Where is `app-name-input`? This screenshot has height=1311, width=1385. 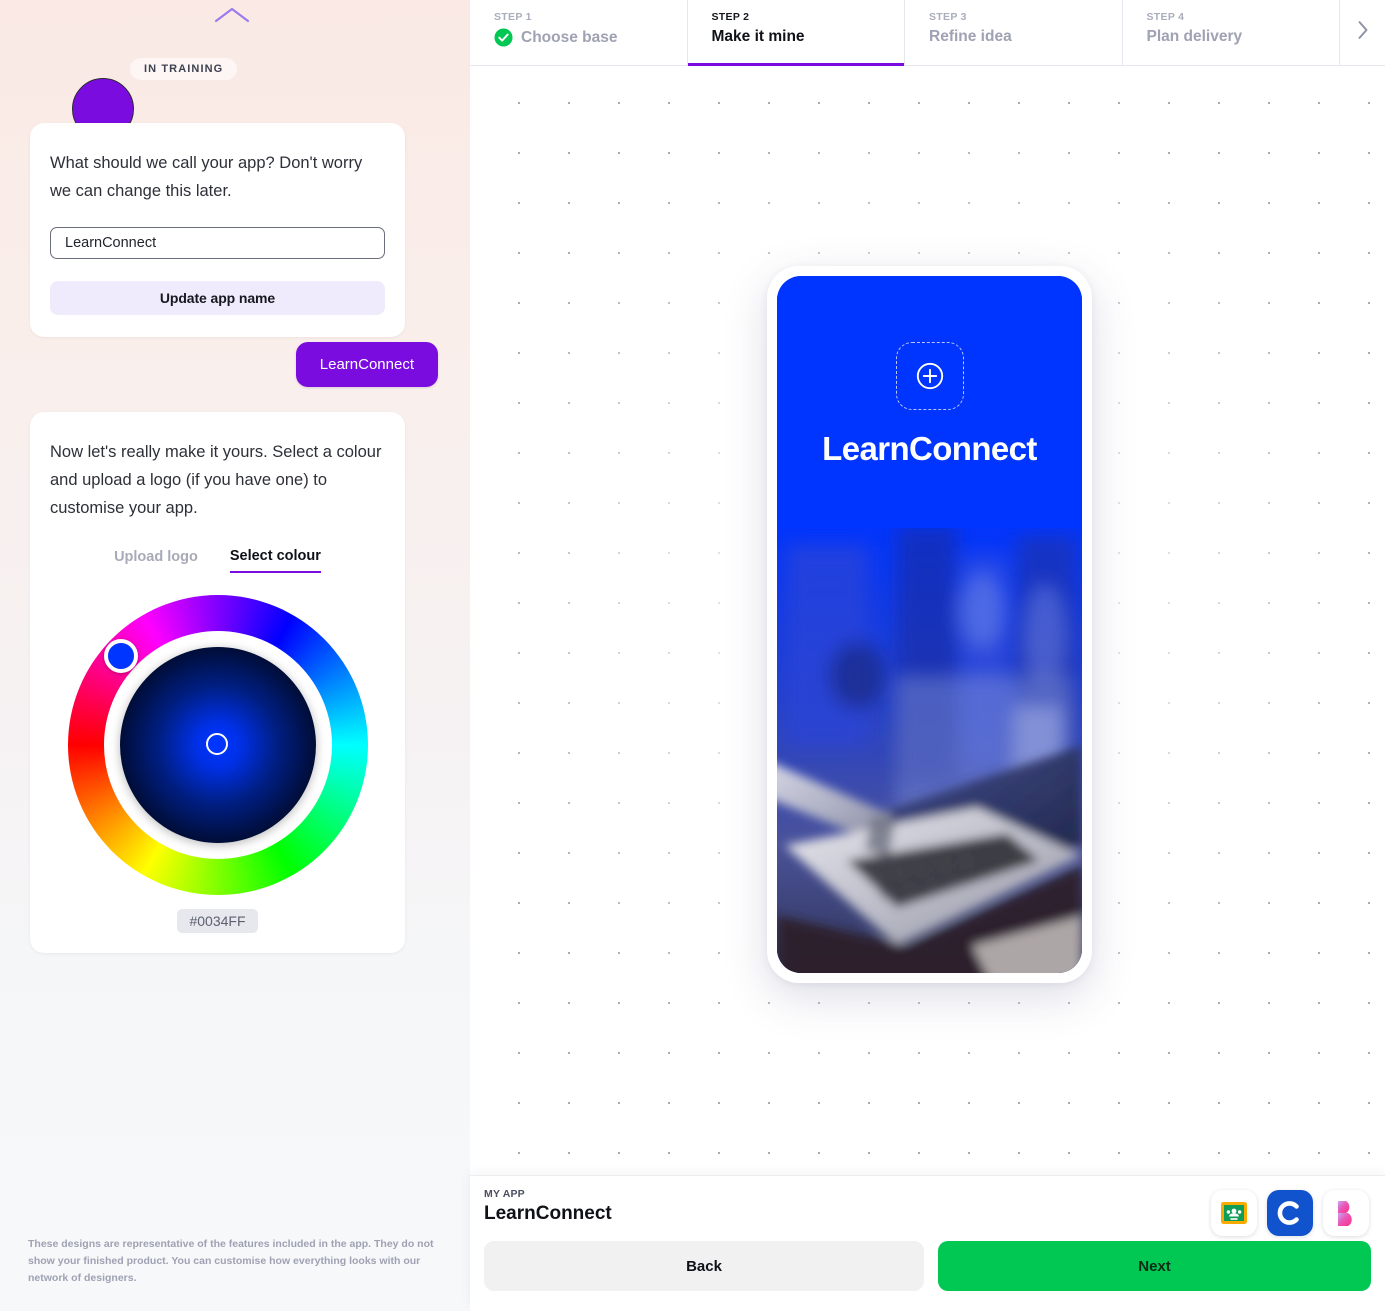
app-name-input is located at coordinates (217, 243).